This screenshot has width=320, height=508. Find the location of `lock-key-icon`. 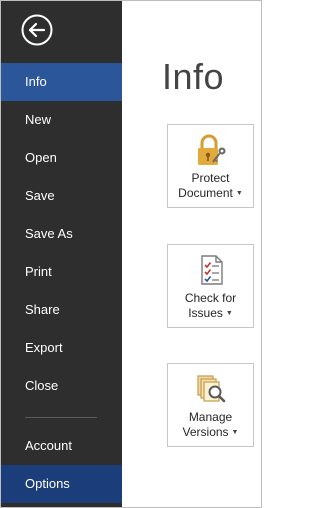

lock-key-icon is located at coordinates (211, 149).